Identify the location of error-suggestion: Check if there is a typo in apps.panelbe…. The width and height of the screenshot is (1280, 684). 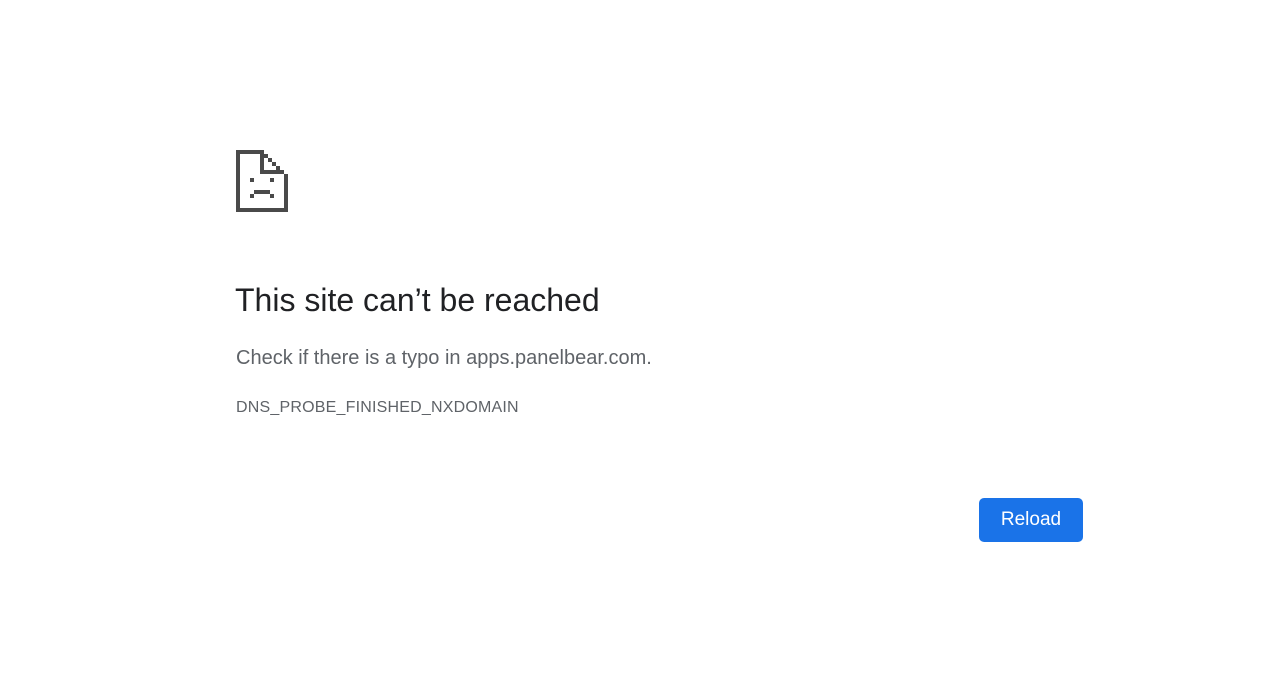
(444, 358).